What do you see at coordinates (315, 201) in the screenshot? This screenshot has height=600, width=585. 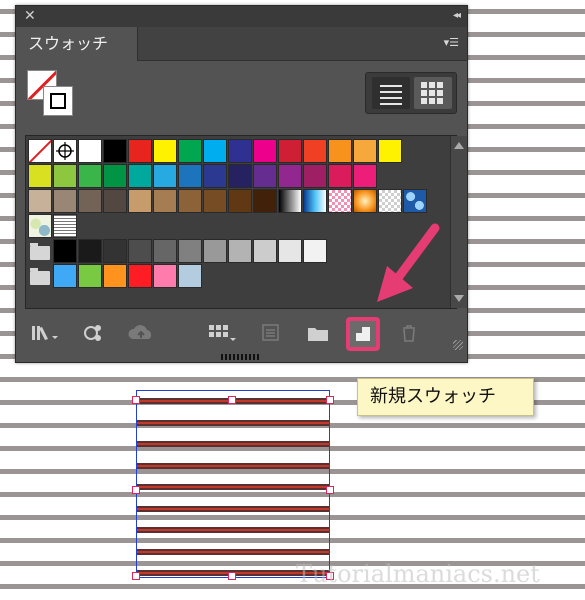 I see `gradient-blue-swatch` at bounding box center [315, 201].